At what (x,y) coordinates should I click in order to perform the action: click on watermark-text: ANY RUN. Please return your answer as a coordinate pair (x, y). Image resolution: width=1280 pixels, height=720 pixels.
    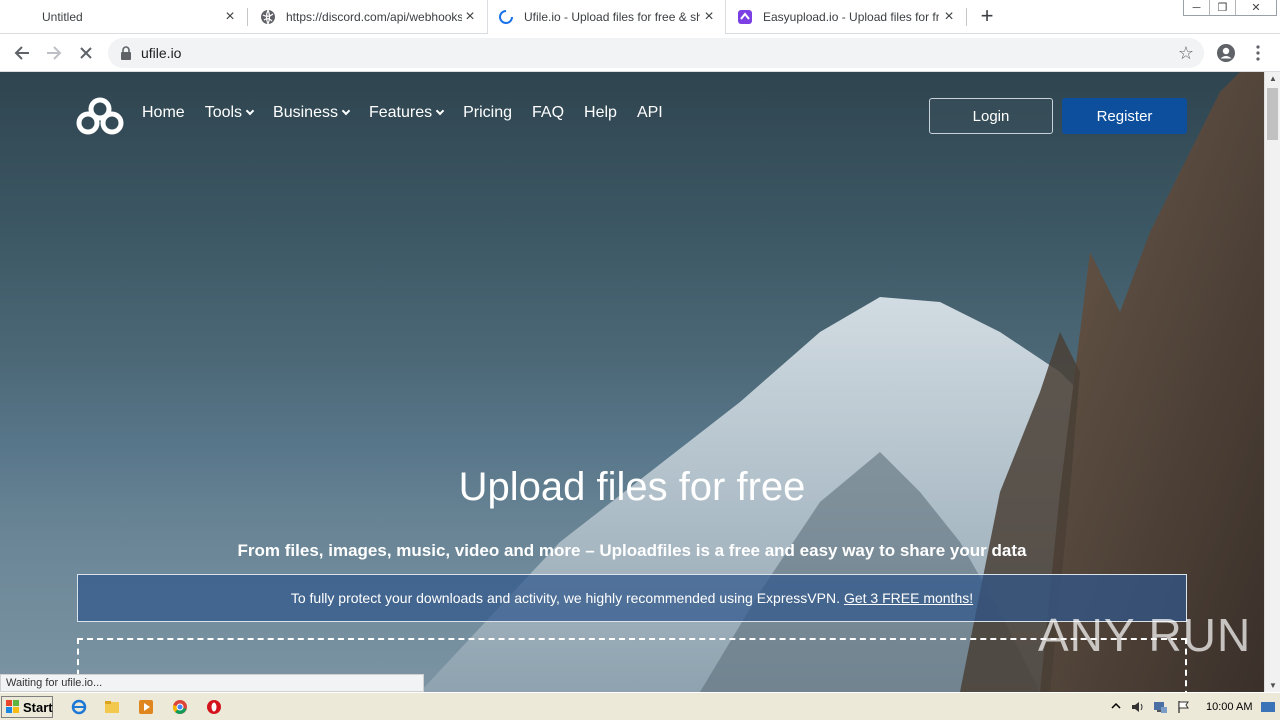
    Looking at the image, I should click on (1145, 635).